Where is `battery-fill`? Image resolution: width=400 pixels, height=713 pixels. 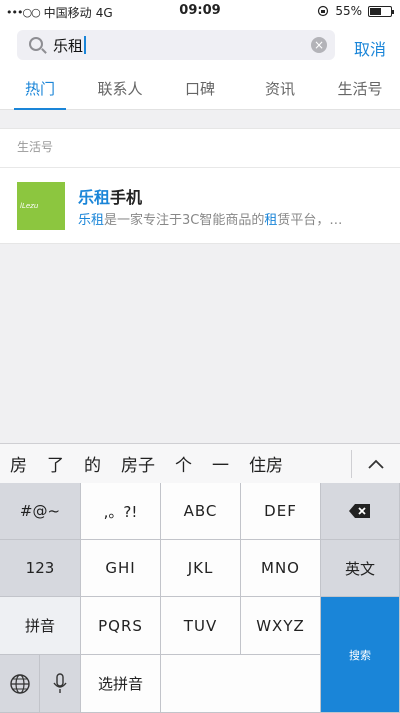 battery-fill is located at coordinates (375, 11).